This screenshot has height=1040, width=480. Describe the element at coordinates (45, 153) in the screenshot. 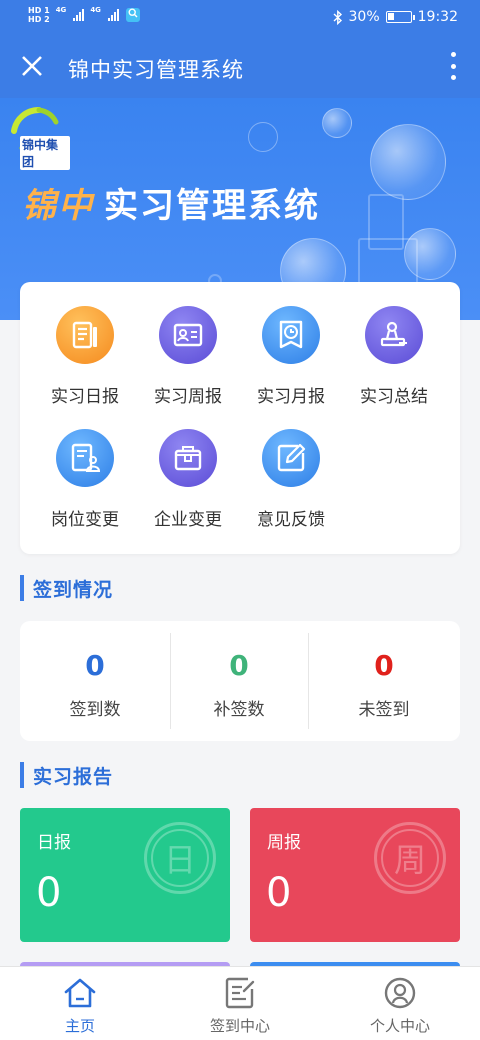

I see `logo-text: 锦中集团` at that location.